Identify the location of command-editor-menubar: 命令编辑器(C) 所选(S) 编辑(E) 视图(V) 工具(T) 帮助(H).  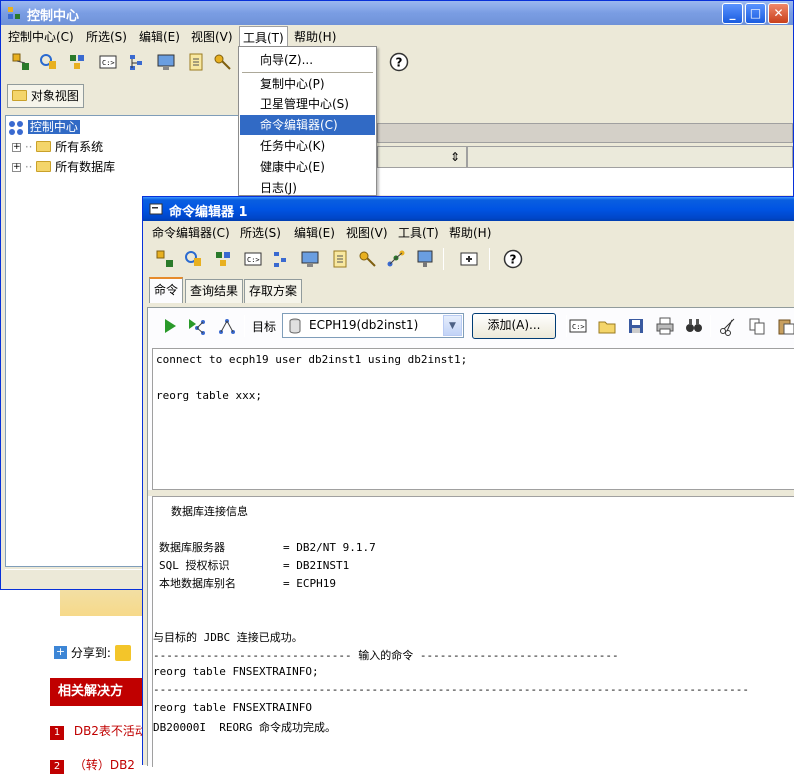
(468, 232).